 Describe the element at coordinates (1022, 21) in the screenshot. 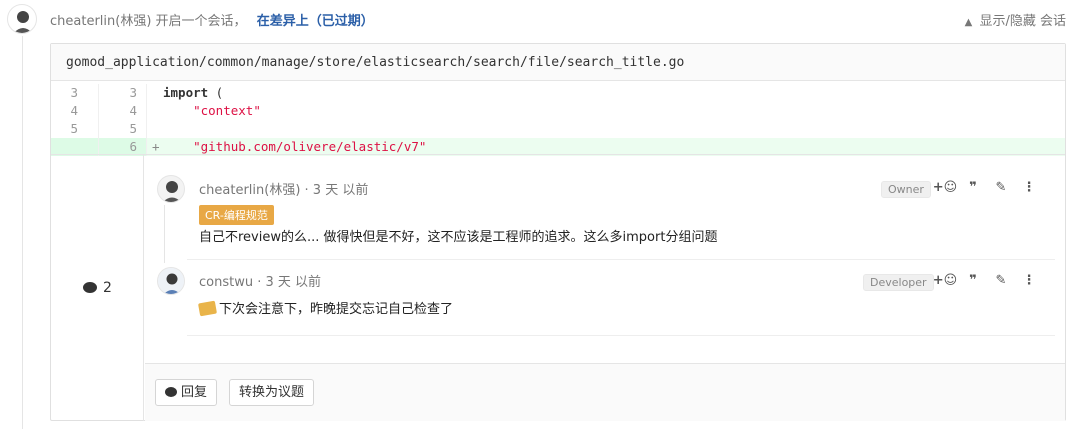

I see `toggle-label: 显示/隐藏 会话` at that location.